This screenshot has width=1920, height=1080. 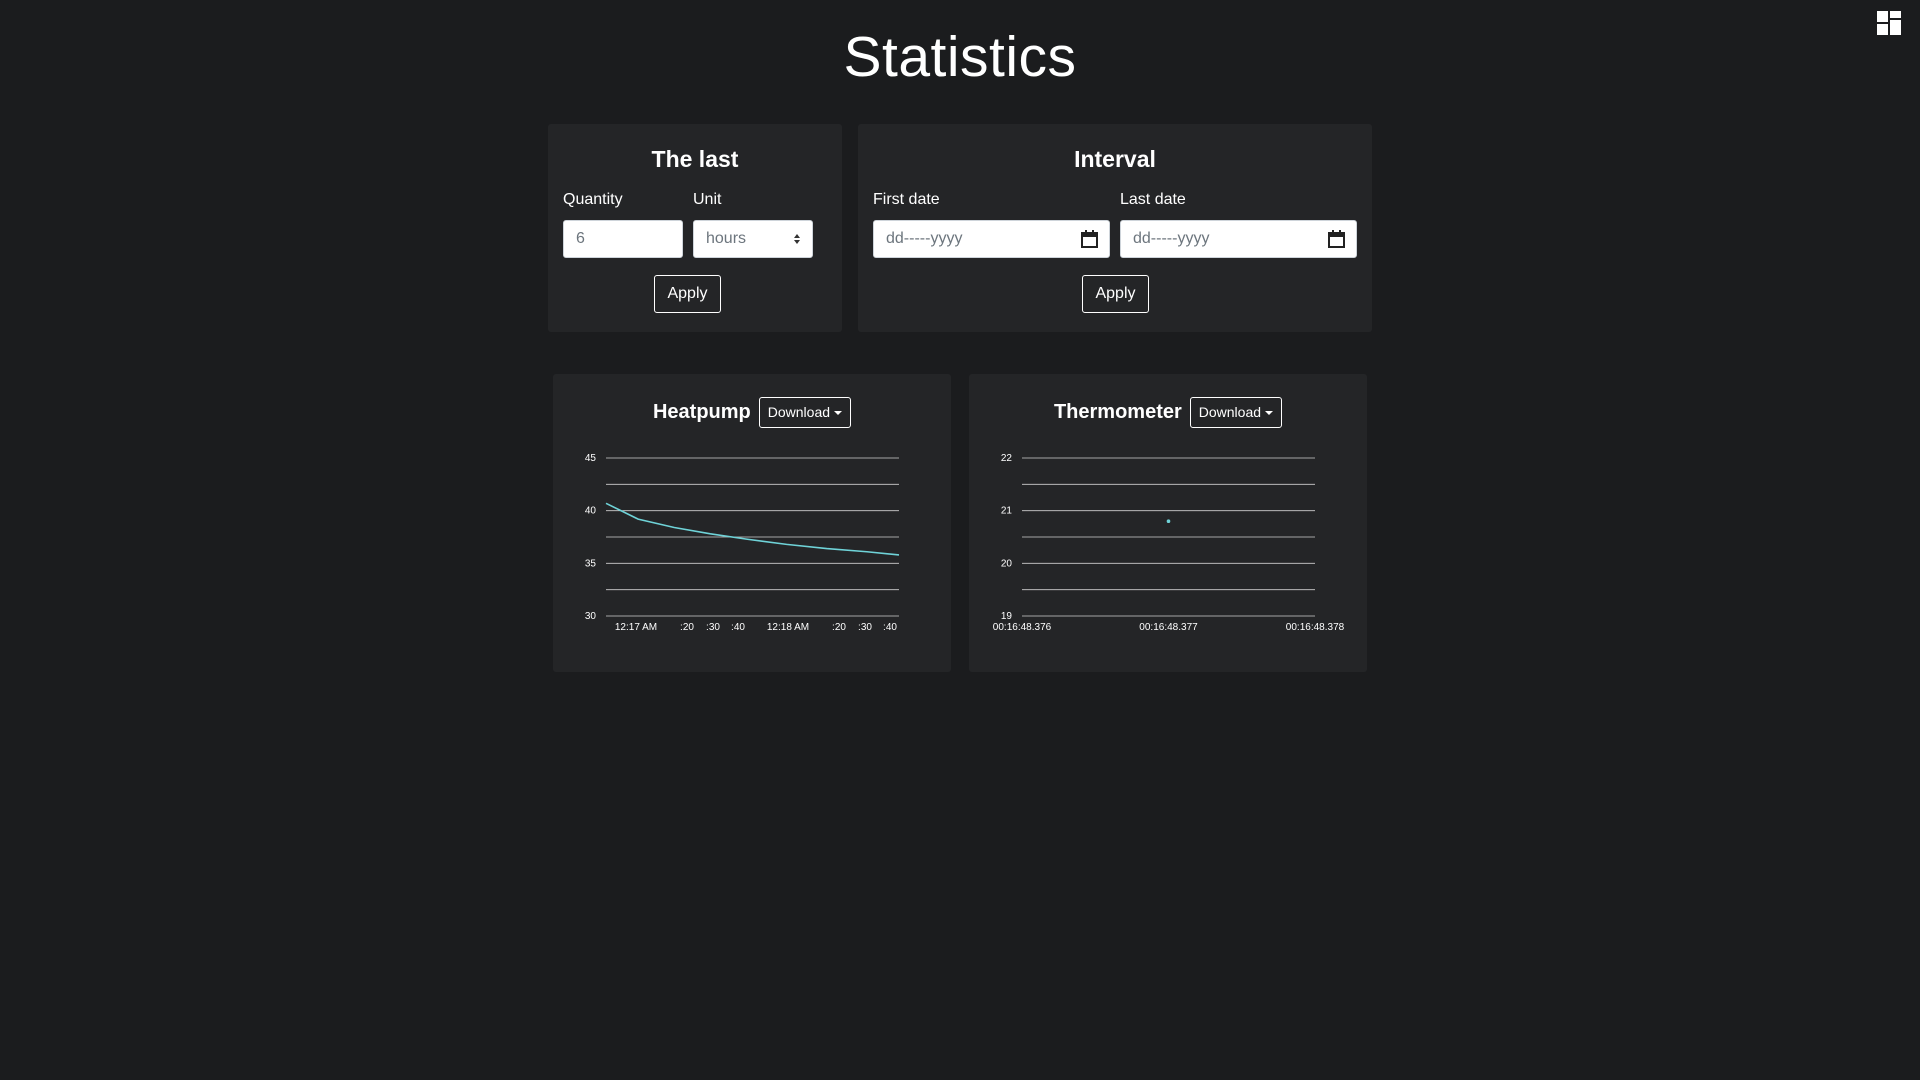 What do you see at coordinates (623, 239) in the screenshot?
I see `quantity-input: 6` at bounding box center [623, 239].